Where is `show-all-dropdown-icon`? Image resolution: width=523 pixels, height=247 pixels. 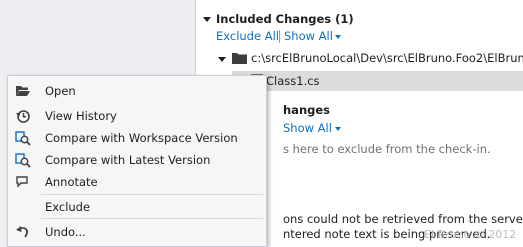 show-all-dropdown-icon is located at coordinates (338, 37).